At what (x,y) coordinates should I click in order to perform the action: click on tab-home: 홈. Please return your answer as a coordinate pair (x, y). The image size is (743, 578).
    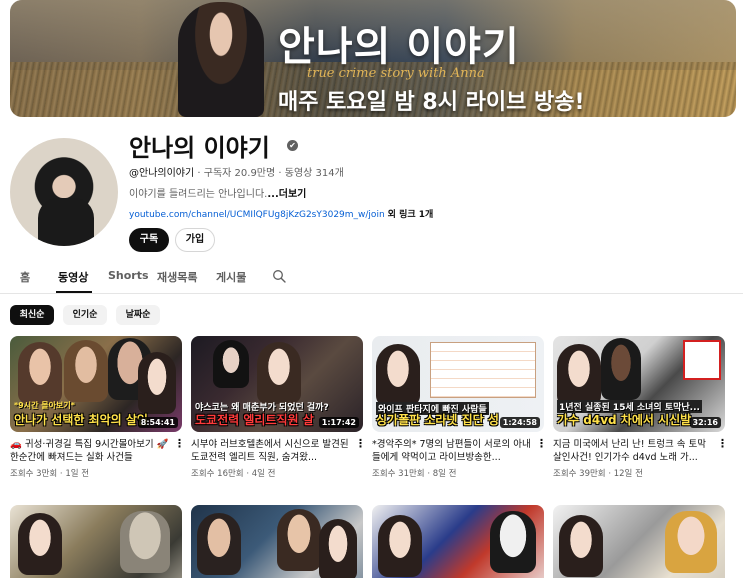
    Looking at the image, I should click on (25, 277).